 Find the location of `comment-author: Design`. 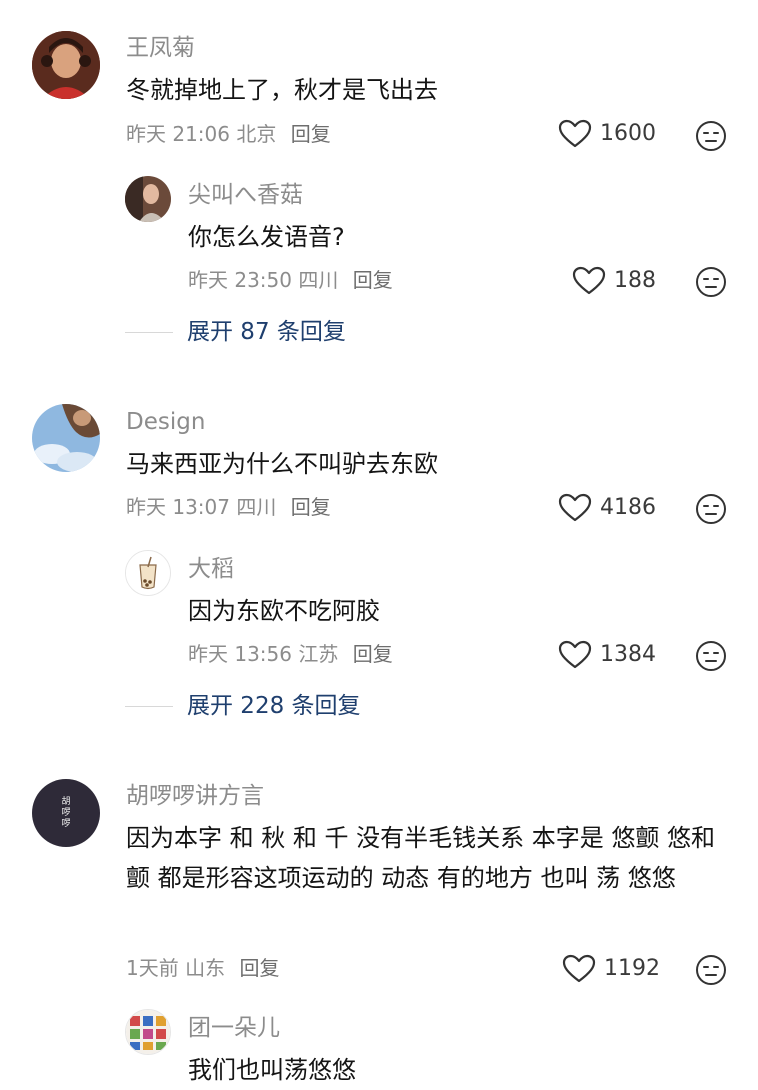

comment-author: Design is located at coordinates (165, 422).